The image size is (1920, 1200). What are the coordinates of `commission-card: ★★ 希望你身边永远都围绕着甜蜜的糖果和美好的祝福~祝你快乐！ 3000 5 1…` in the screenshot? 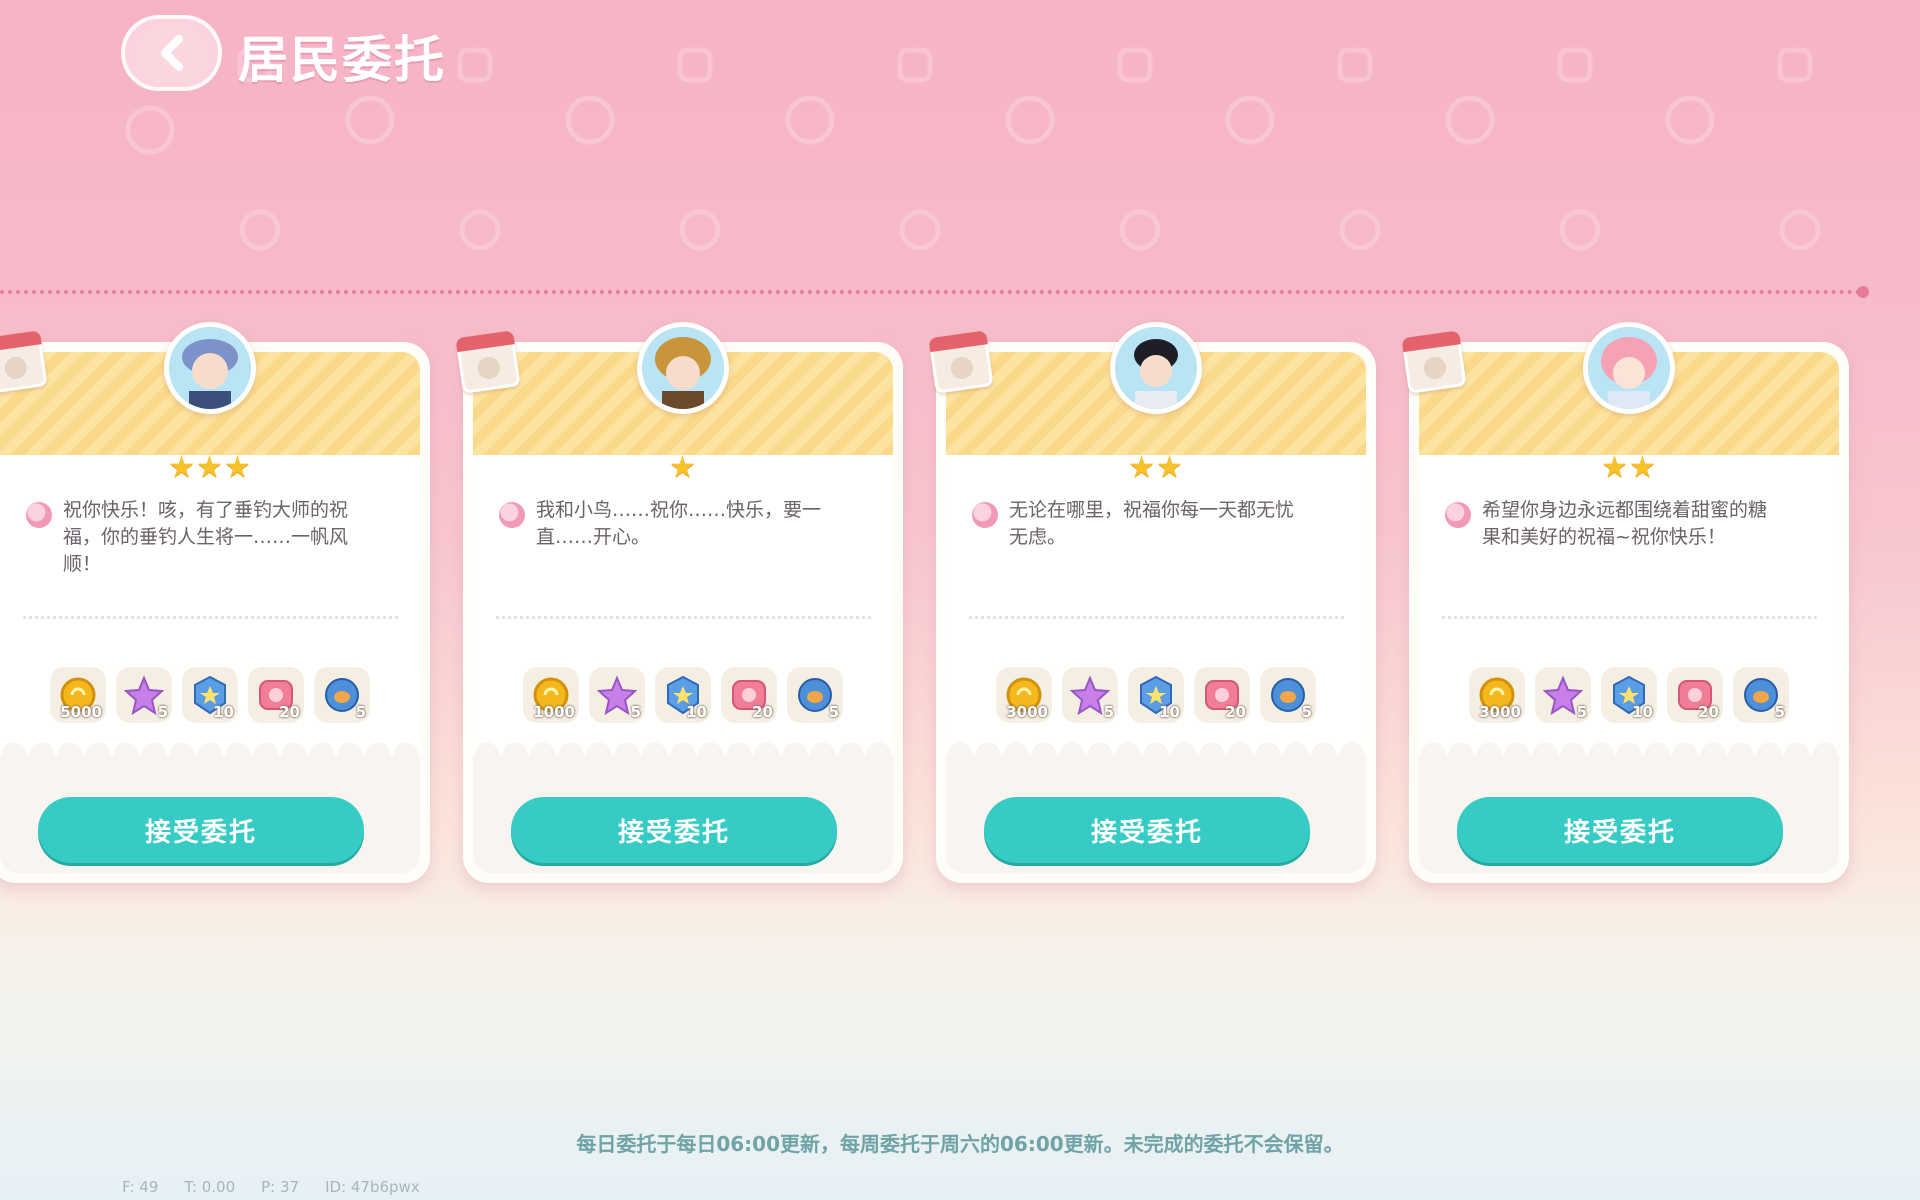 It's located at (1625, 602).